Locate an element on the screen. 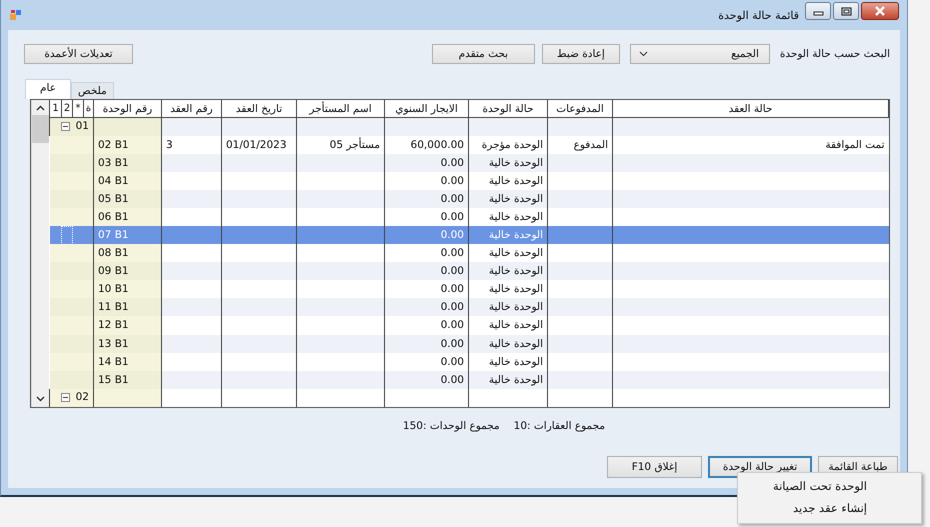  filter-label: البحث حسب حالة الوحدة is located at coordinates (835, 54).